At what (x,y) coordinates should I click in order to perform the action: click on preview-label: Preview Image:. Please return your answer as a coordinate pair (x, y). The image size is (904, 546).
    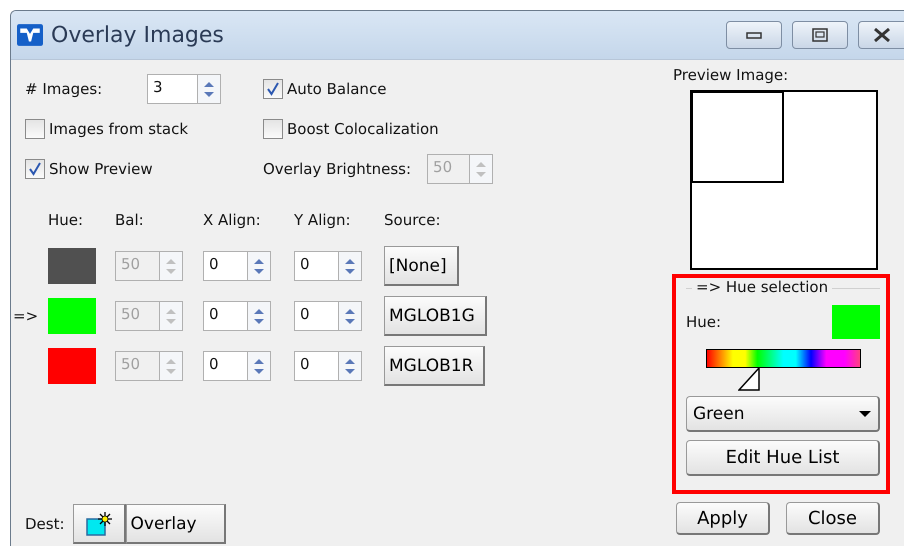
    Looking at the image, I should click on (731, 75).